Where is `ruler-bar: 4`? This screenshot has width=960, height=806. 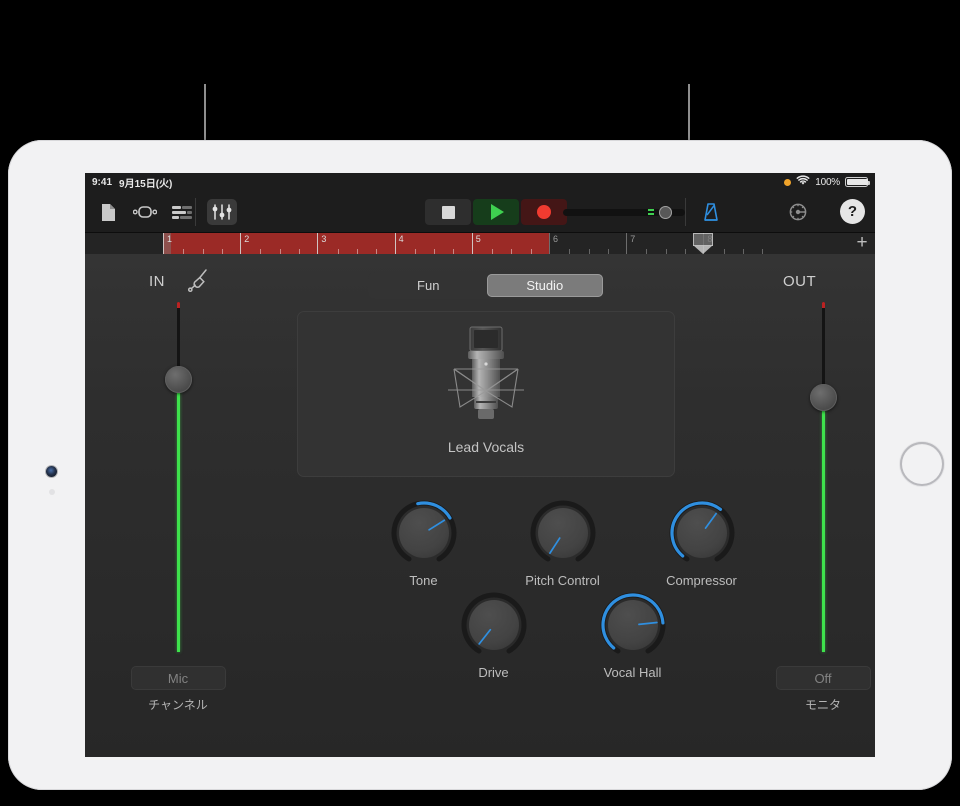 ruler-bar: 4 is located at coordinates (433, 243).